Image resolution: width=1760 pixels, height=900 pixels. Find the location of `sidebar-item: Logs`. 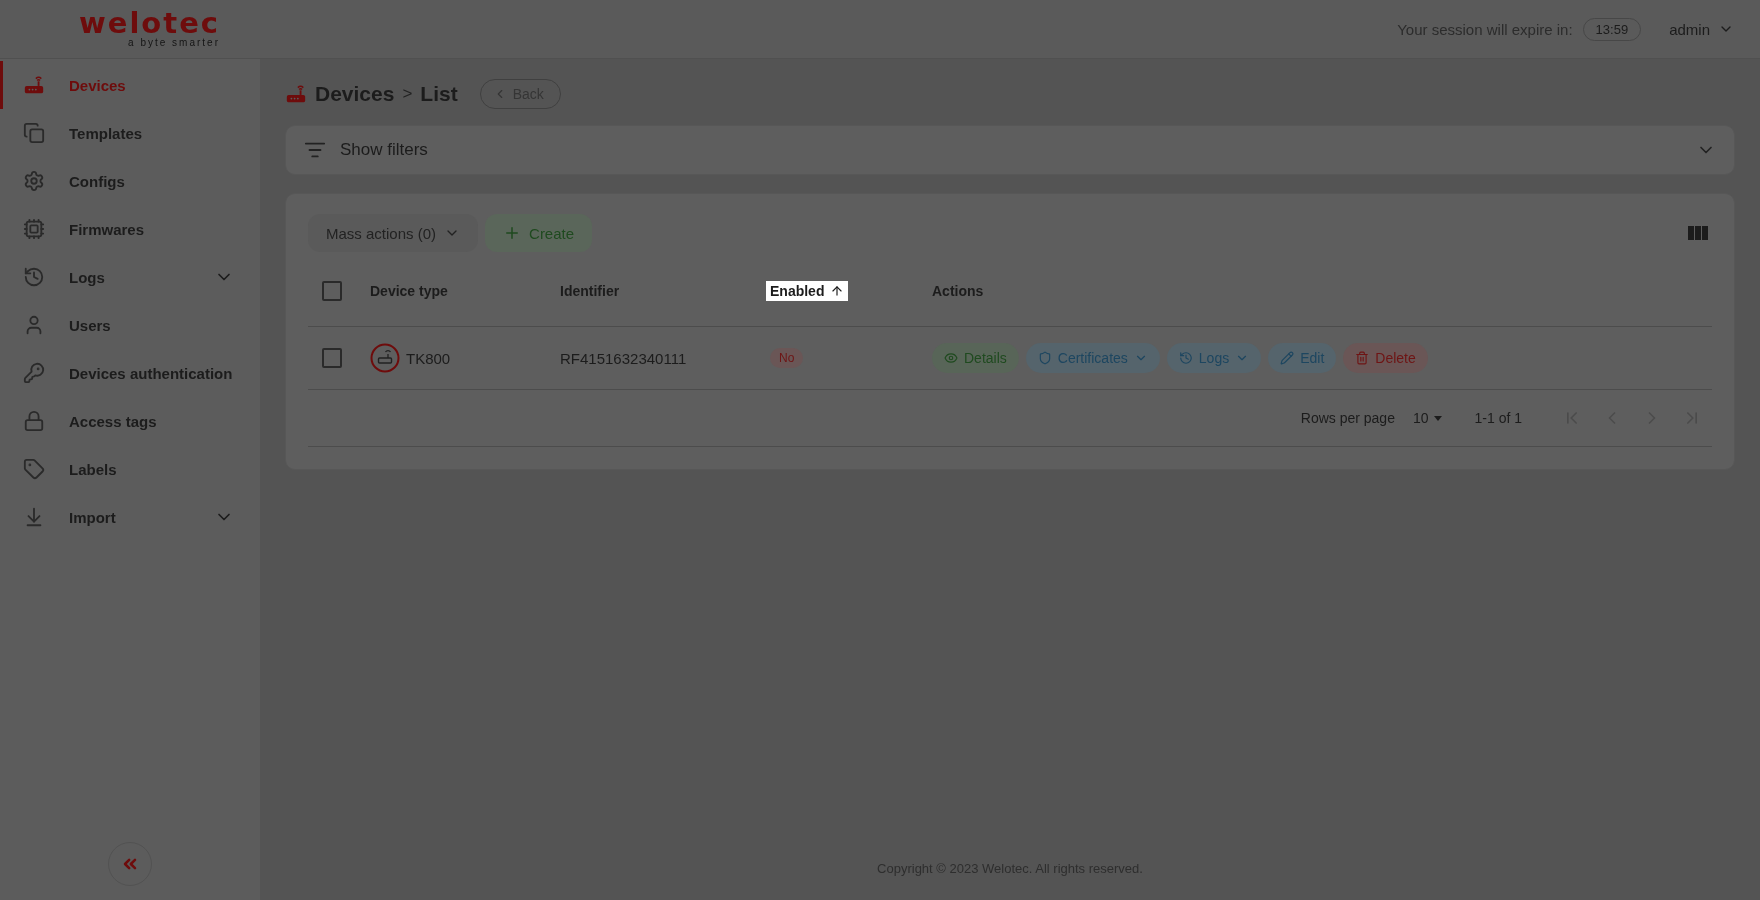

sidebar-item: Logs is located at coordinates (130, 277).